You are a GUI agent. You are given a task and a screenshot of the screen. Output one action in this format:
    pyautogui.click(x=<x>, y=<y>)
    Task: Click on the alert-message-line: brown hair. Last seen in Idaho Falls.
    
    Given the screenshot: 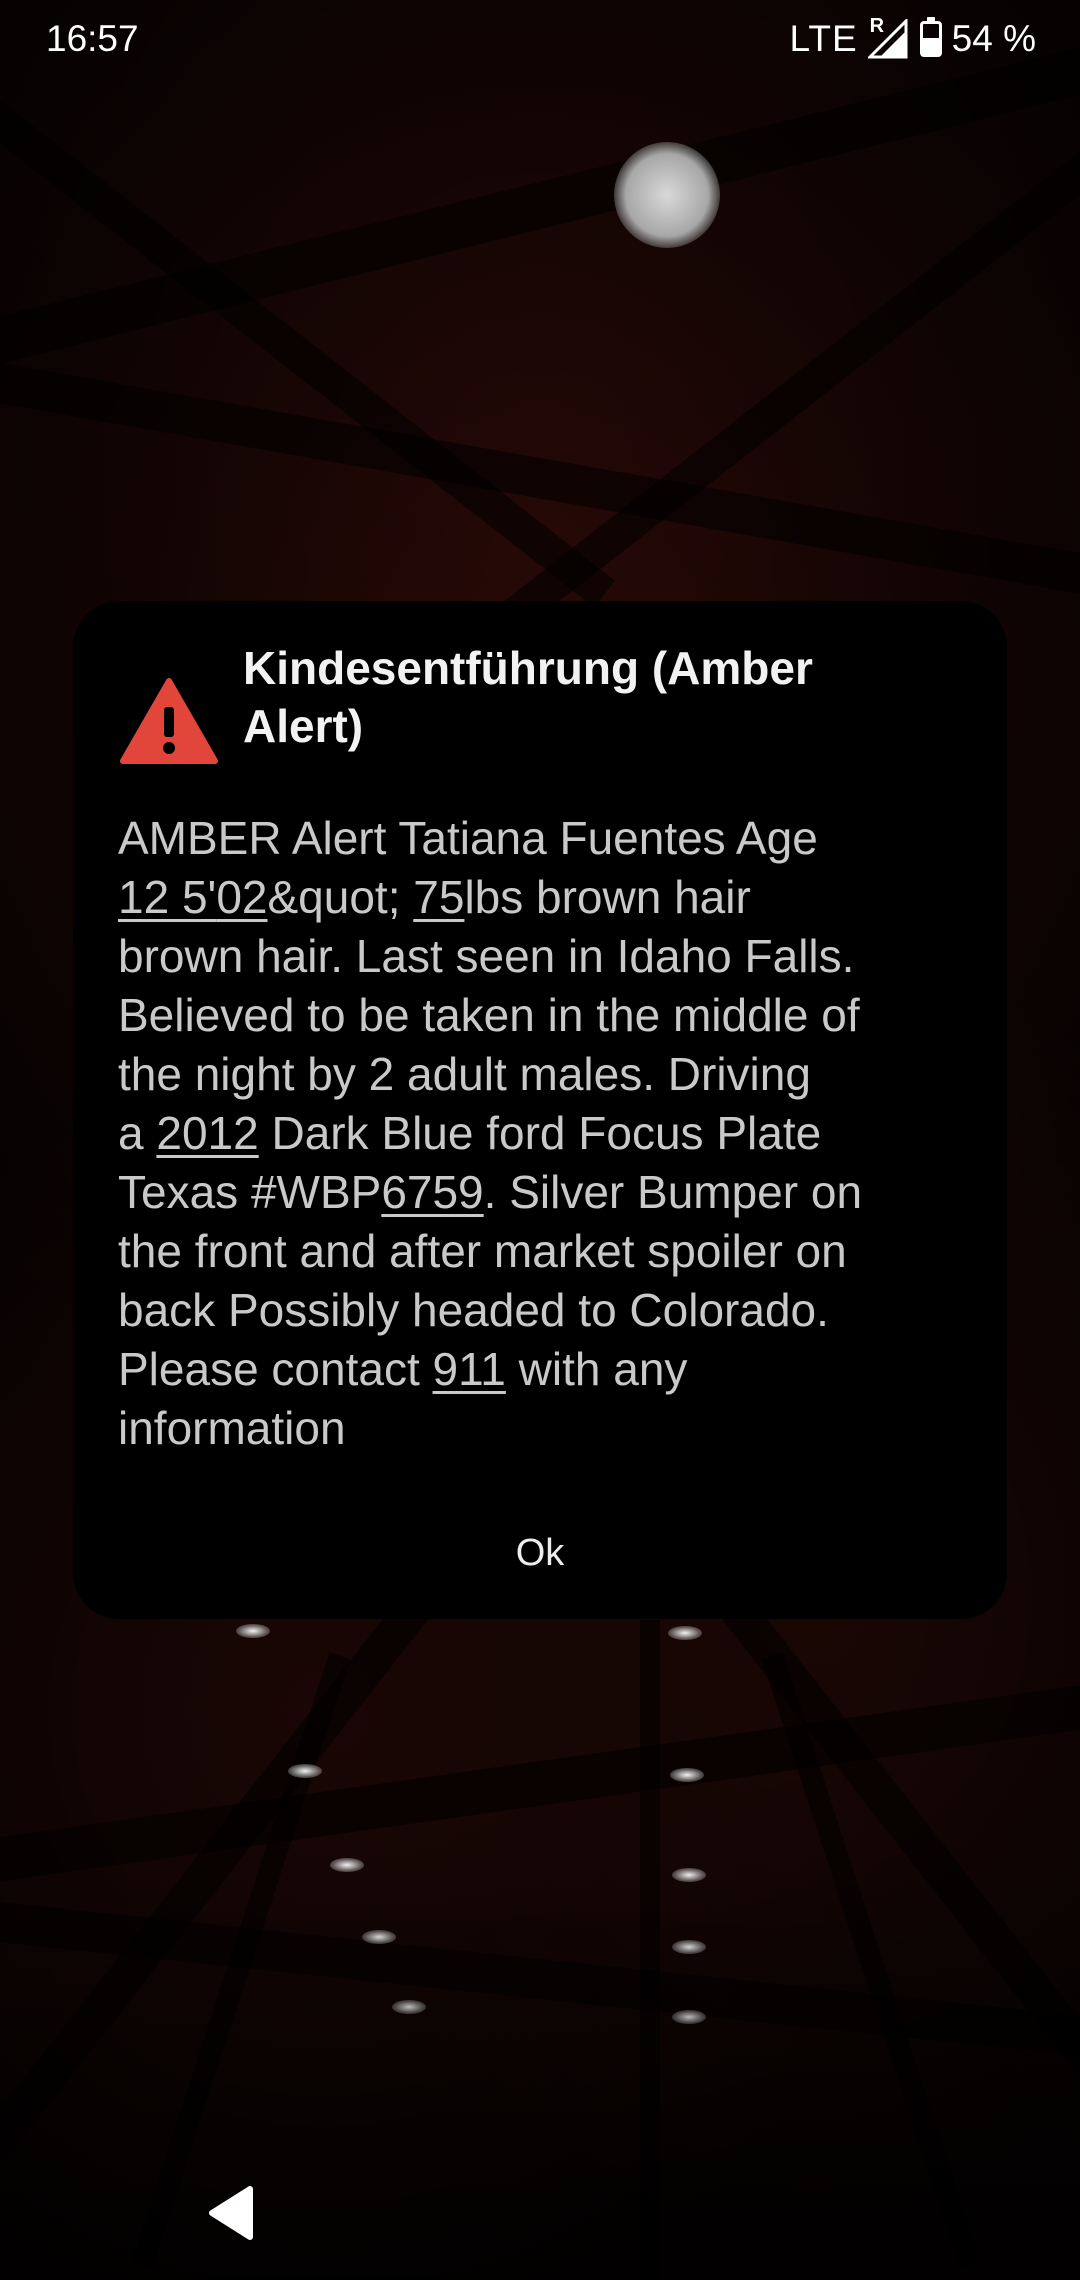 What is the action you would take?
    pyautogui.click(x=543, y=956)
    